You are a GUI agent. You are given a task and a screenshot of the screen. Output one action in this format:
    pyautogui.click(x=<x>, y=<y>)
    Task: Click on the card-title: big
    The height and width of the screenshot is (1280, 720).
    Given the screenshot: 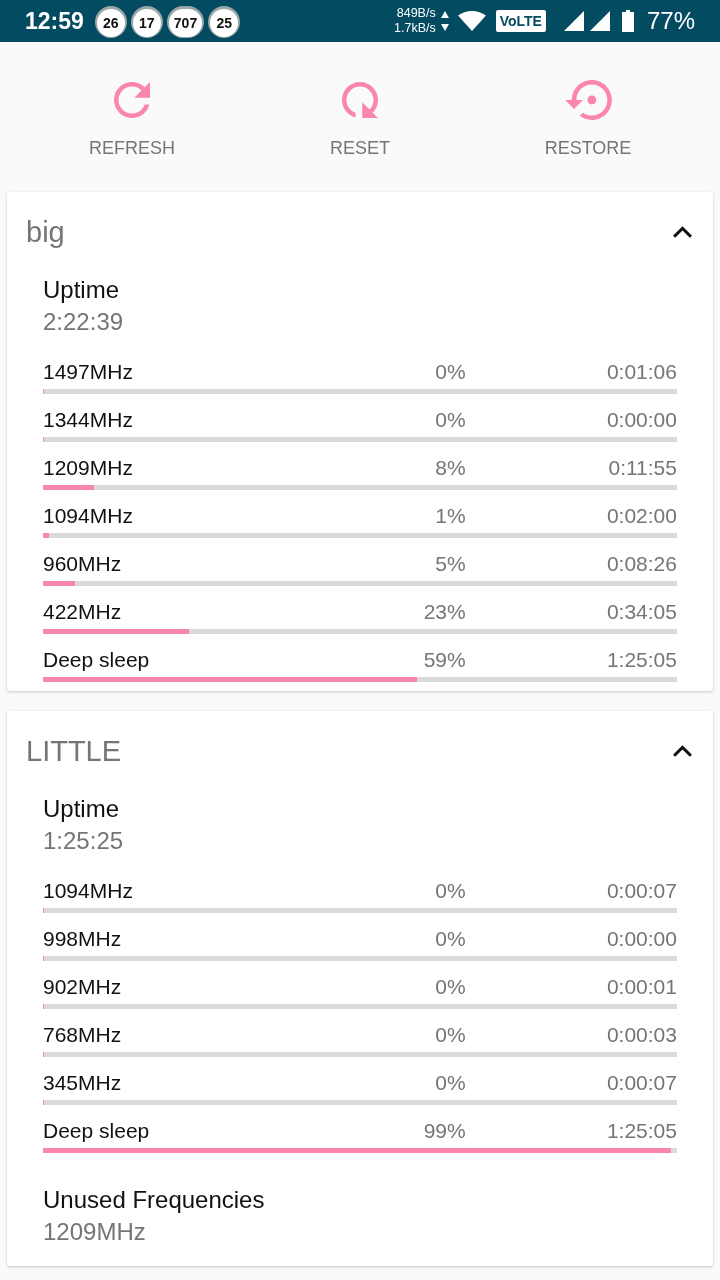 What is the action you would take?
    pyautogui.click(x=45, y=232)
    